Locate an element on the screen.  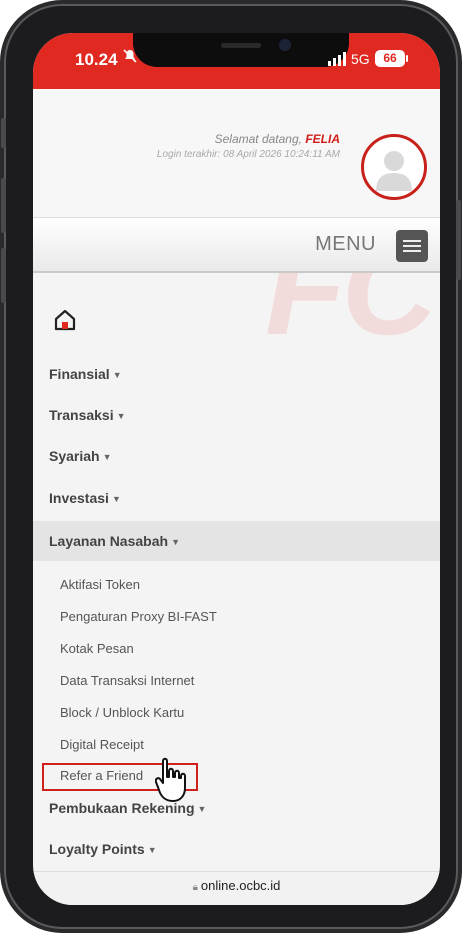
nav-item-label: Syariah is located at coordinates (74, 456).